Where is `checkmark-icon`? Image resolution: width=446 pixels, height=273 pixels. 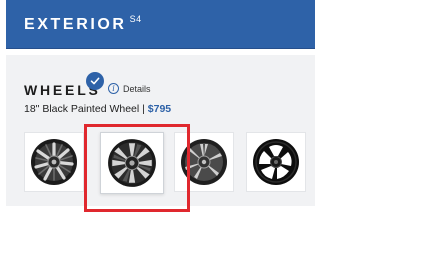
checkmark-icon is located at coordinates (95, 81).